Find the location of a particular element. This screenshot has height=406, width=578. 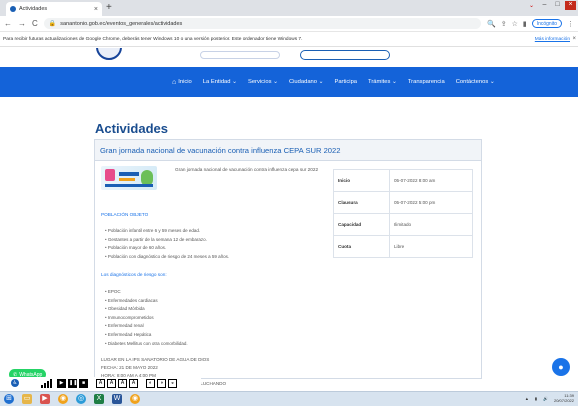

system-tray: ▲ ▮ 🔊 11:39 20/07/2022 is located at coordinates (549, 398).